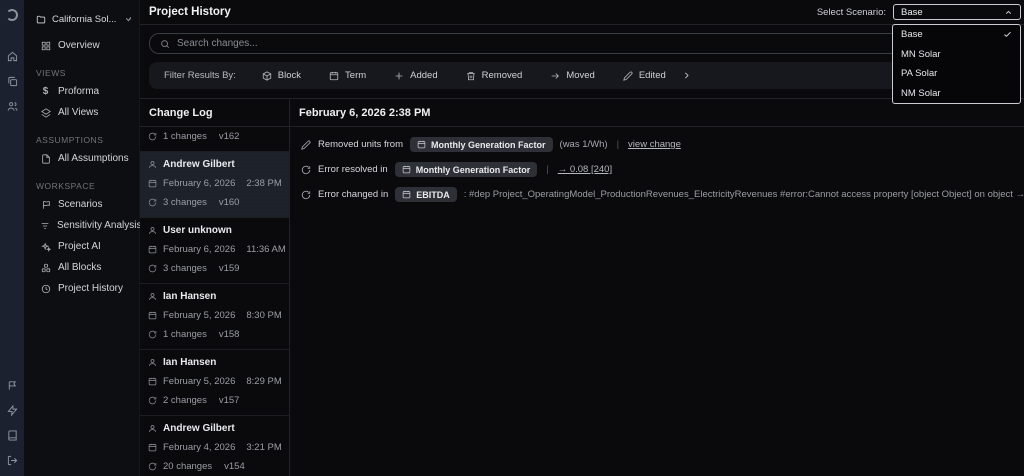 Image resolution: width=1024 pixels, height=476 pixels. What do you see at coordinates (214, 185) in the screenshot?
I see `change-log-entry-selected: Andrew Gilbert February 6, 2026 2:38 PM` at bounding box center [214, 185].